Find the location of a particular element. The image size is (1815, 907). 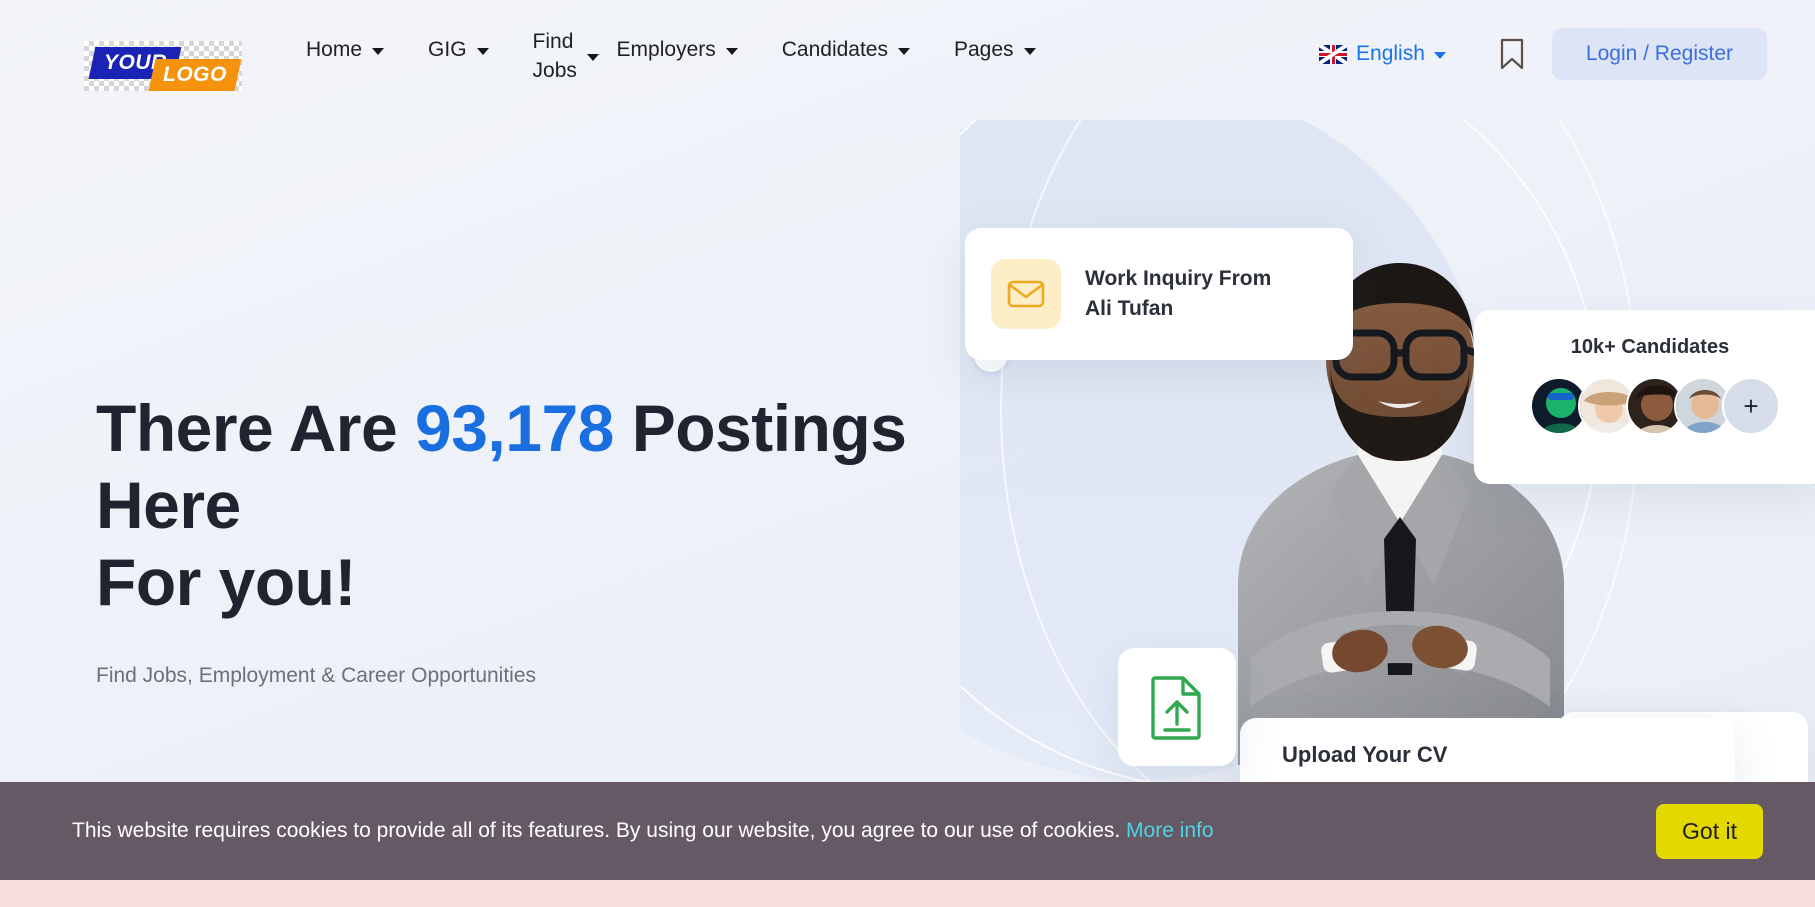

nav-label: Find Jobs is located at coordinates (554, 56).